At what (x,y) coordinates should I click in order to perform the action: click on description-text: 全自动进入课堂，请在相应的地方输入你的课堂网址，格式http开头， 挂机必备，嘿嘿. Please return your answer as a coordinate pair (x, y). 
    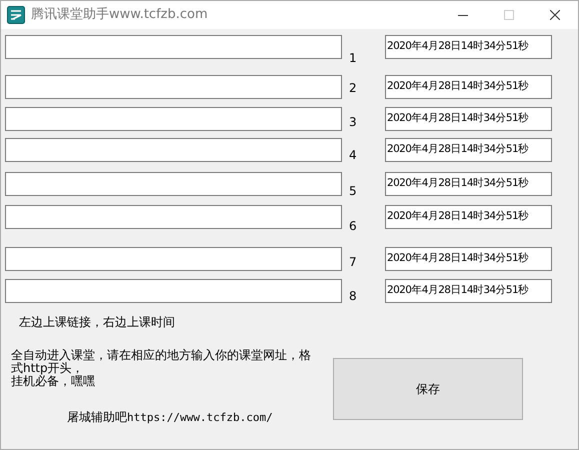
    Looking at the image, I should click on (161, 368).